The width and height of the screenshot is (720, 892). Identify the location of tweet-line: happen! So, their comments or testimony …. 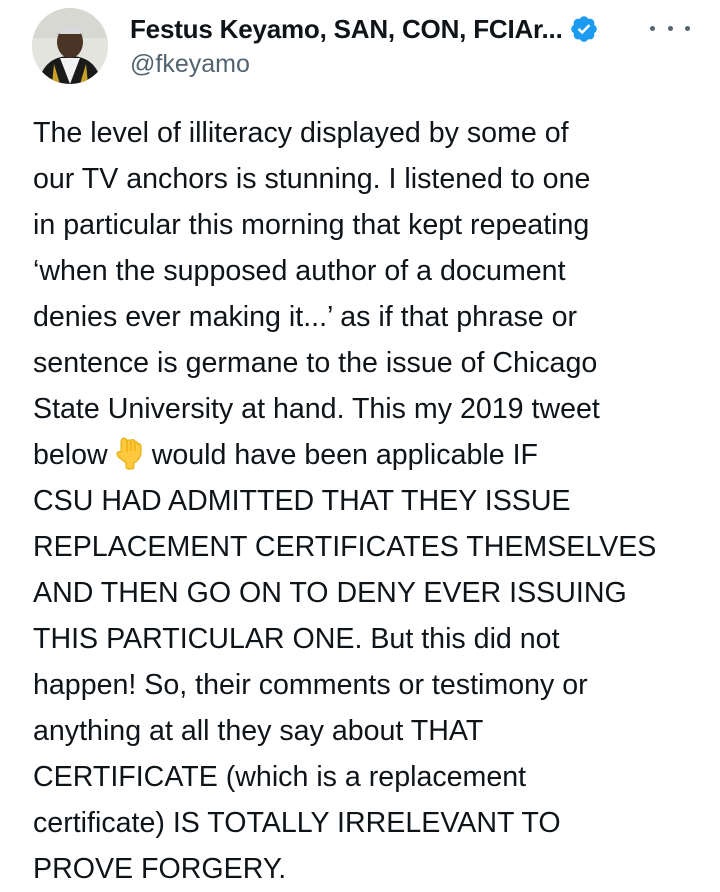
(310, 685).